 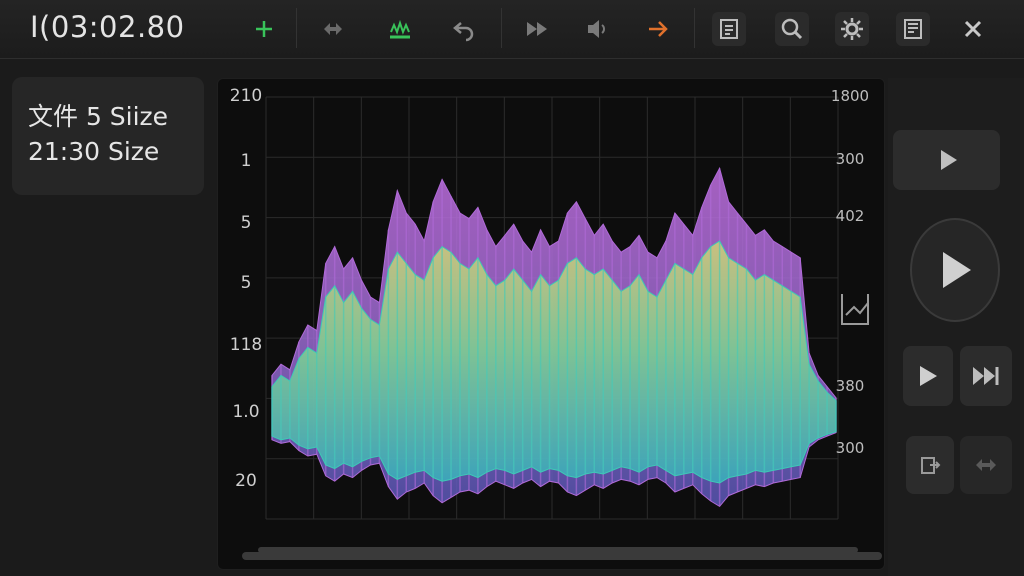 I want to click on right-tick-label: 402, so click(x=850, y=216).